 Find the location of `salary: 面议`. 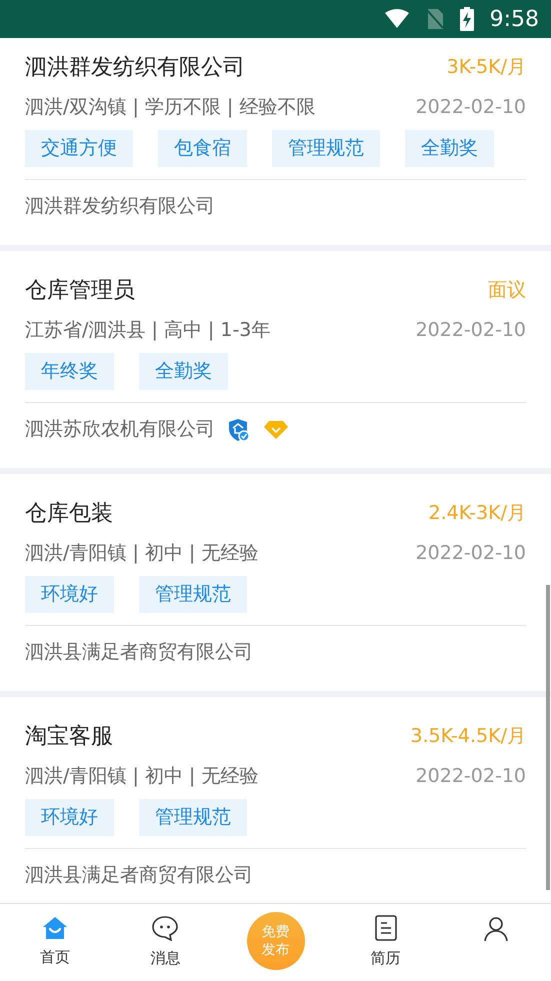

salary: 面议 is located at coordinates (507, 290).